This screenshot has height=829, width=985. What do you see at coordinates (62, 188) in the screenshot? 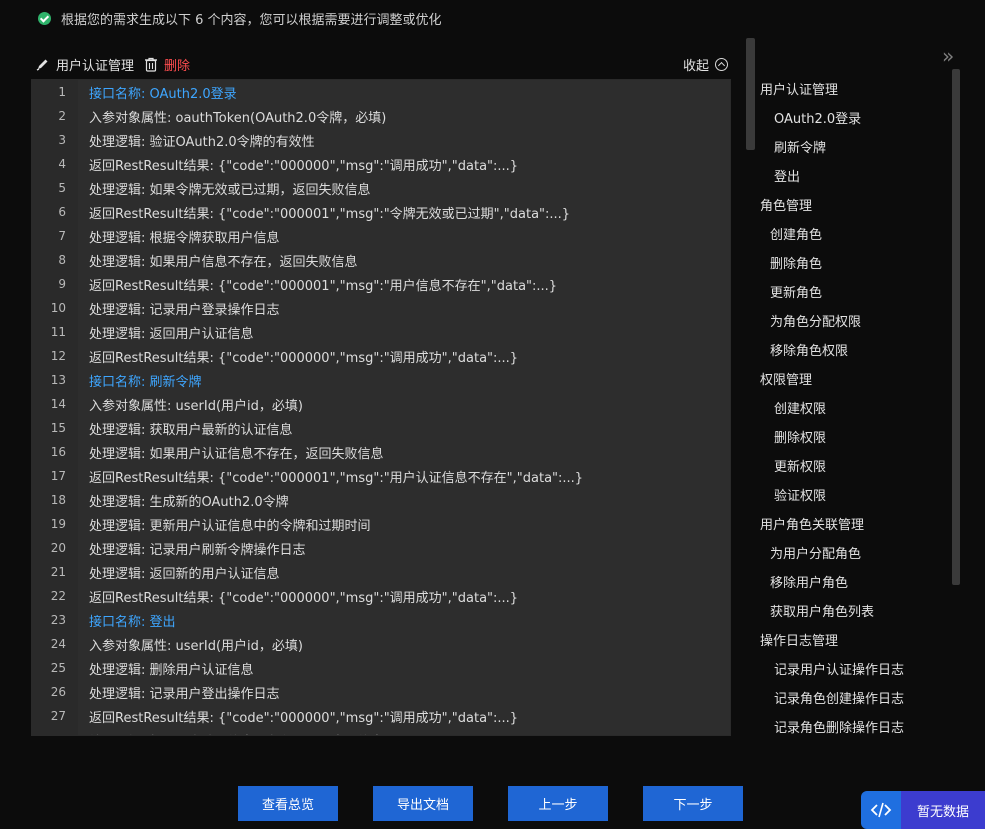
I see `line-number: 5` at bounding box center [62, 188].